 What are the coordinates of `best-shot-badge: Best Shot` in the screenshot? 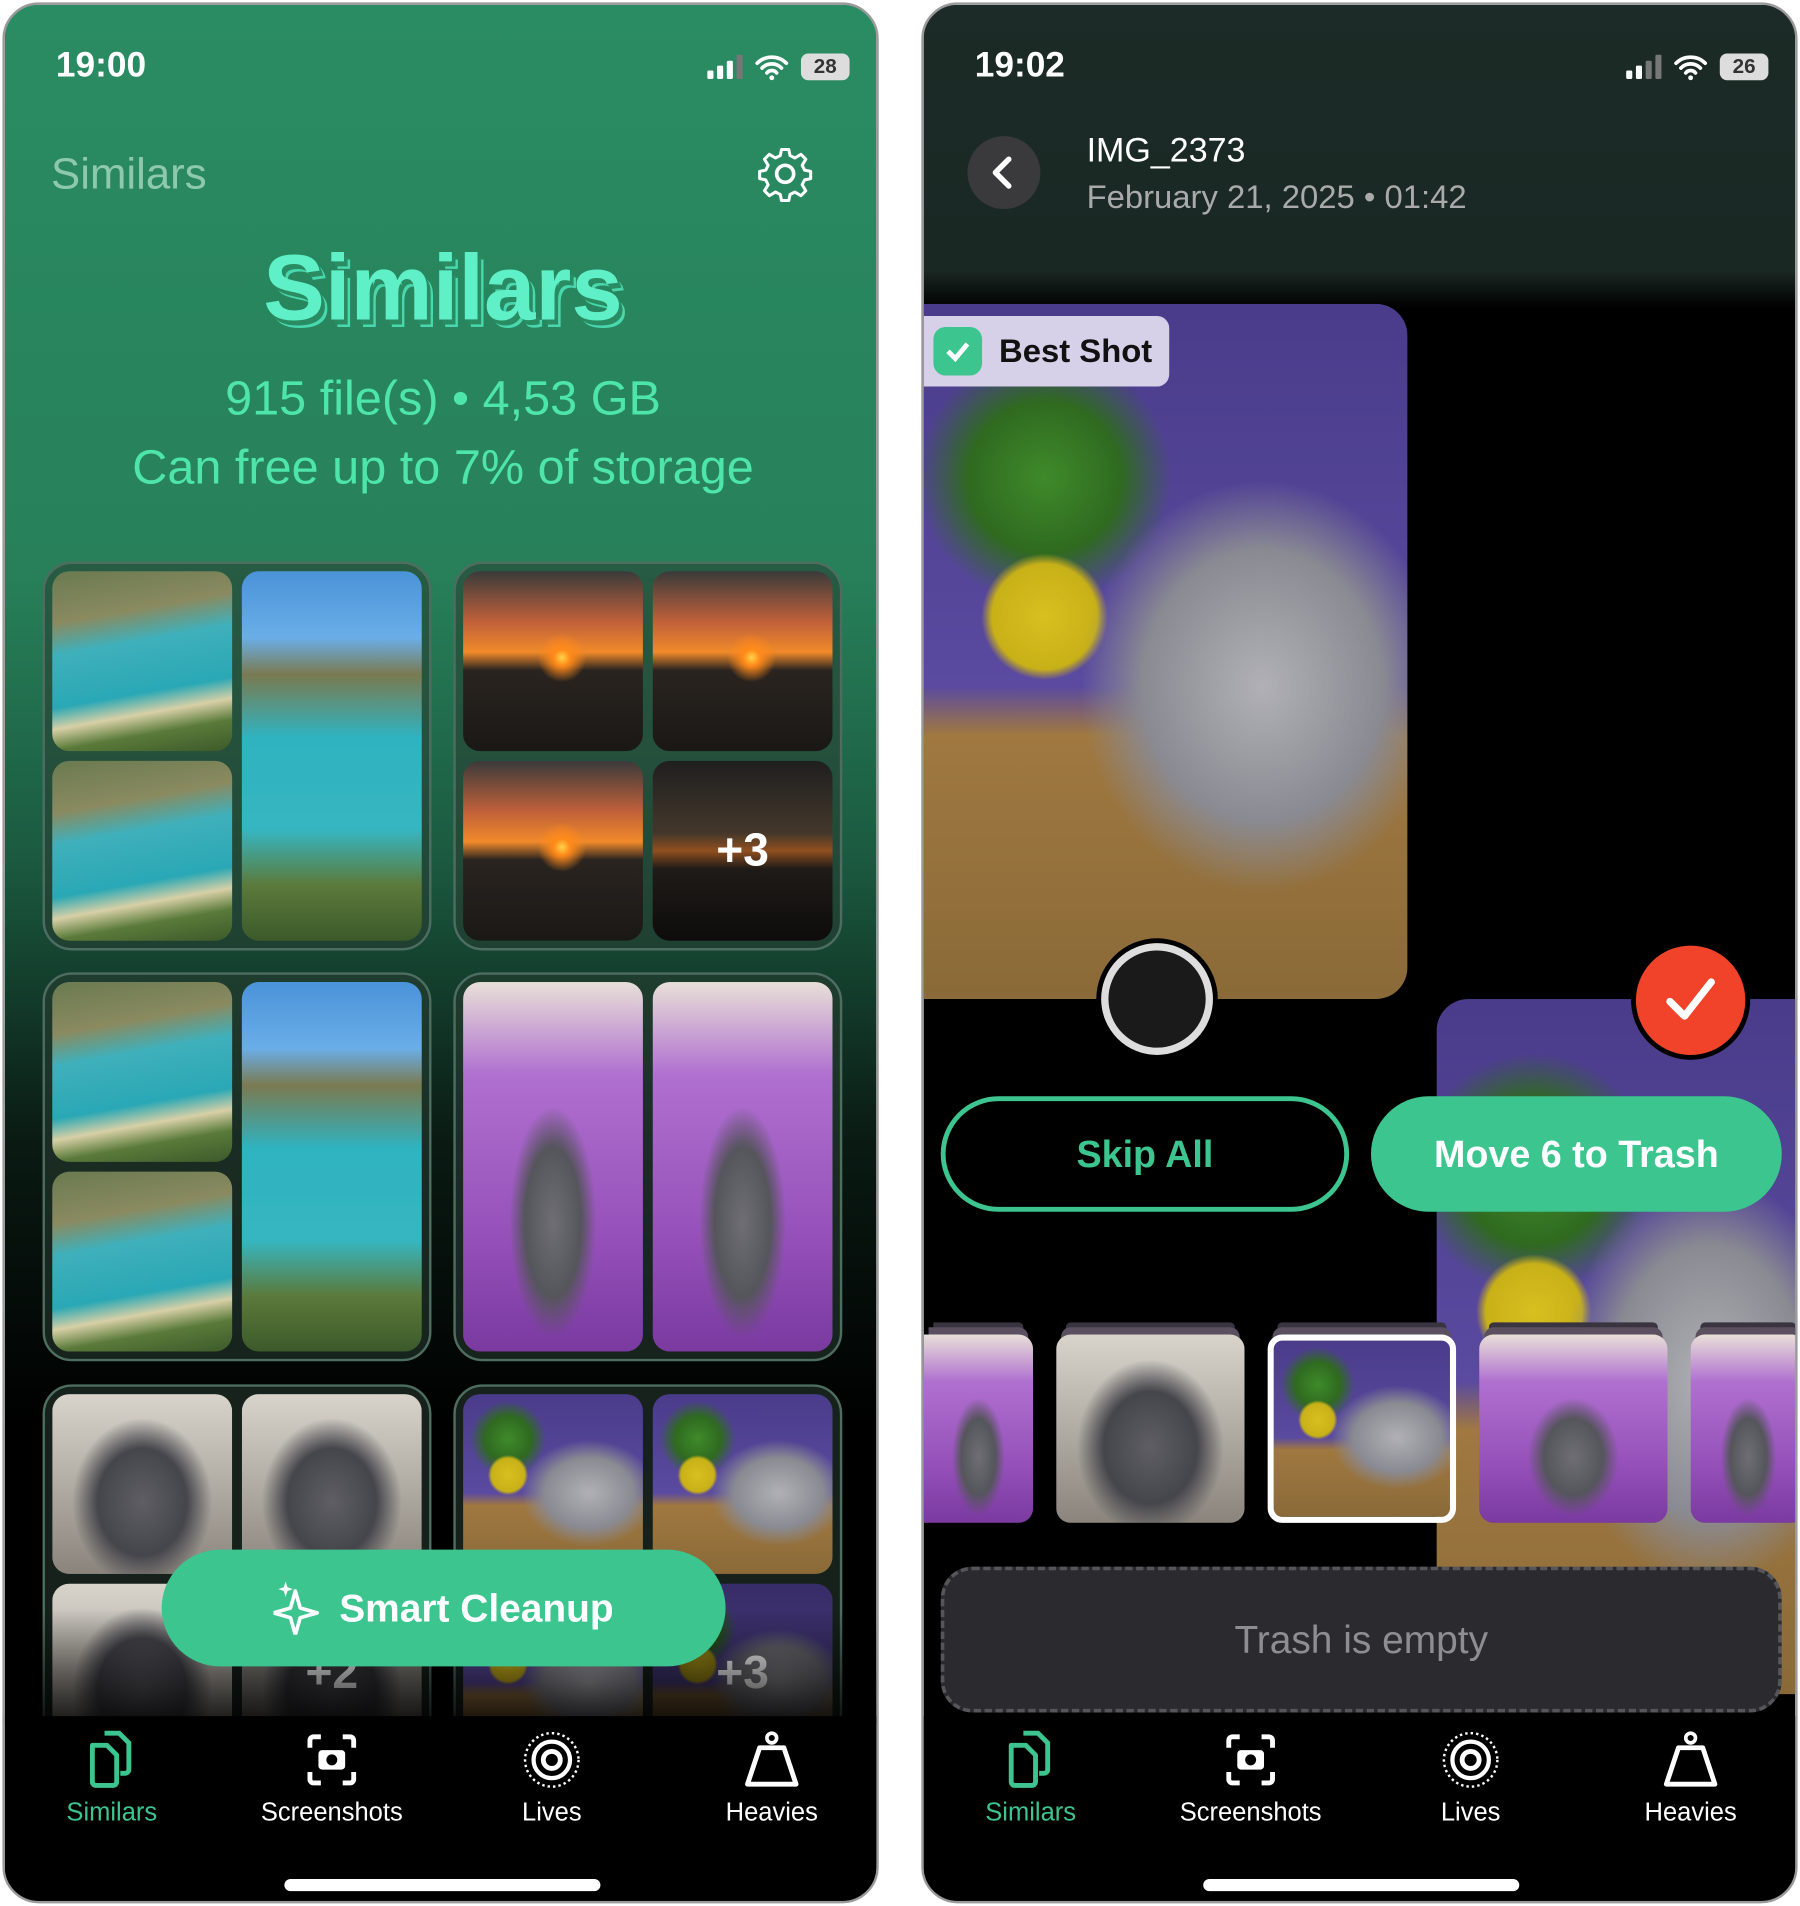 It's located at (1046, 351).